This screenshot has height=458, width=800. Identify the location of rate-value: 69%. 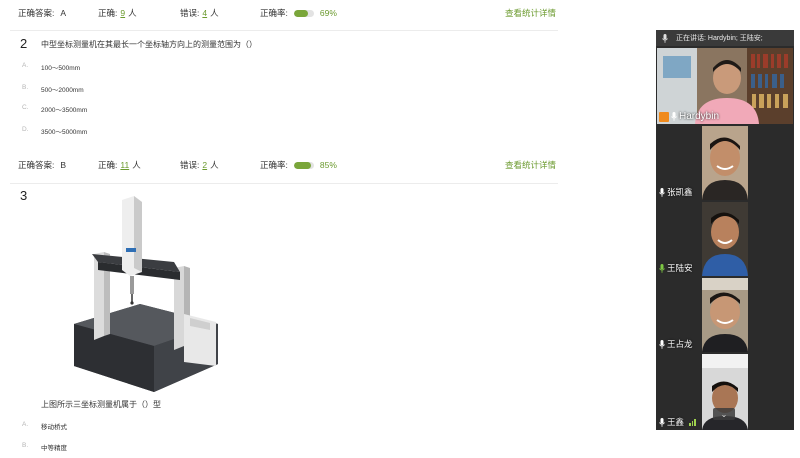
(328, 13).